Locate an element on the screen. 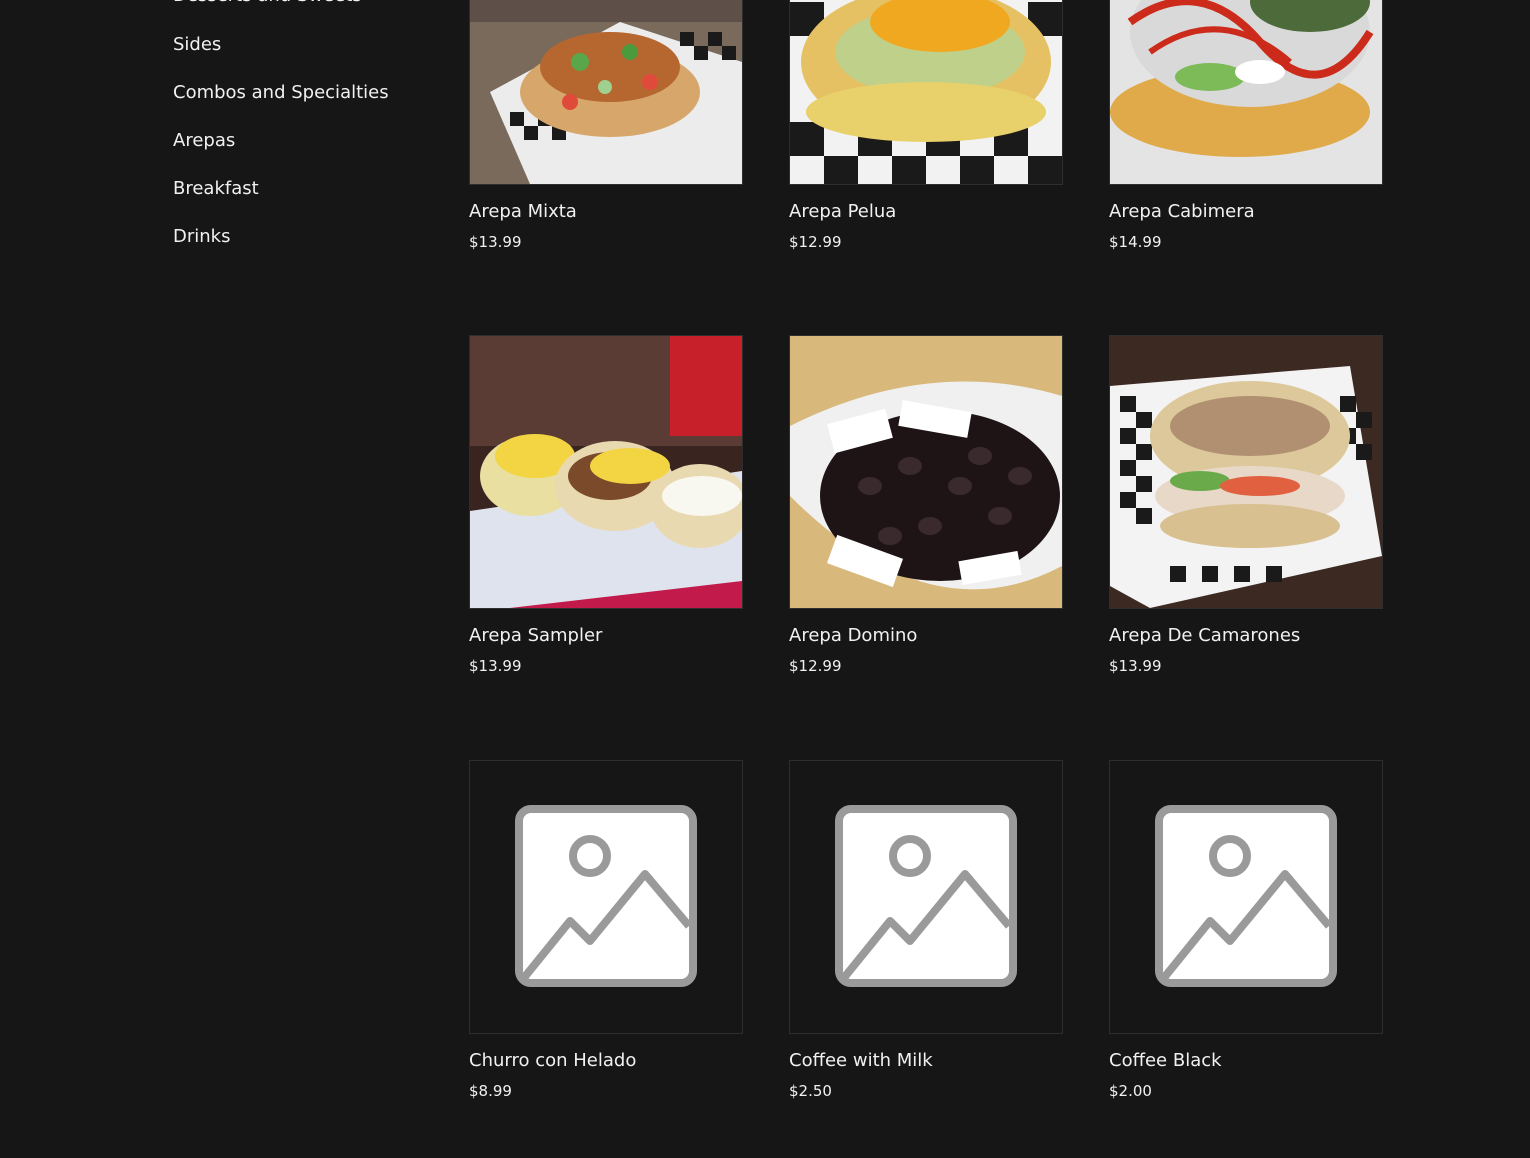 The height and width of the screenshot is (1158, 1530). category-combos-and-specialties: Combos and Specialties is located at coordinates (281, 93).